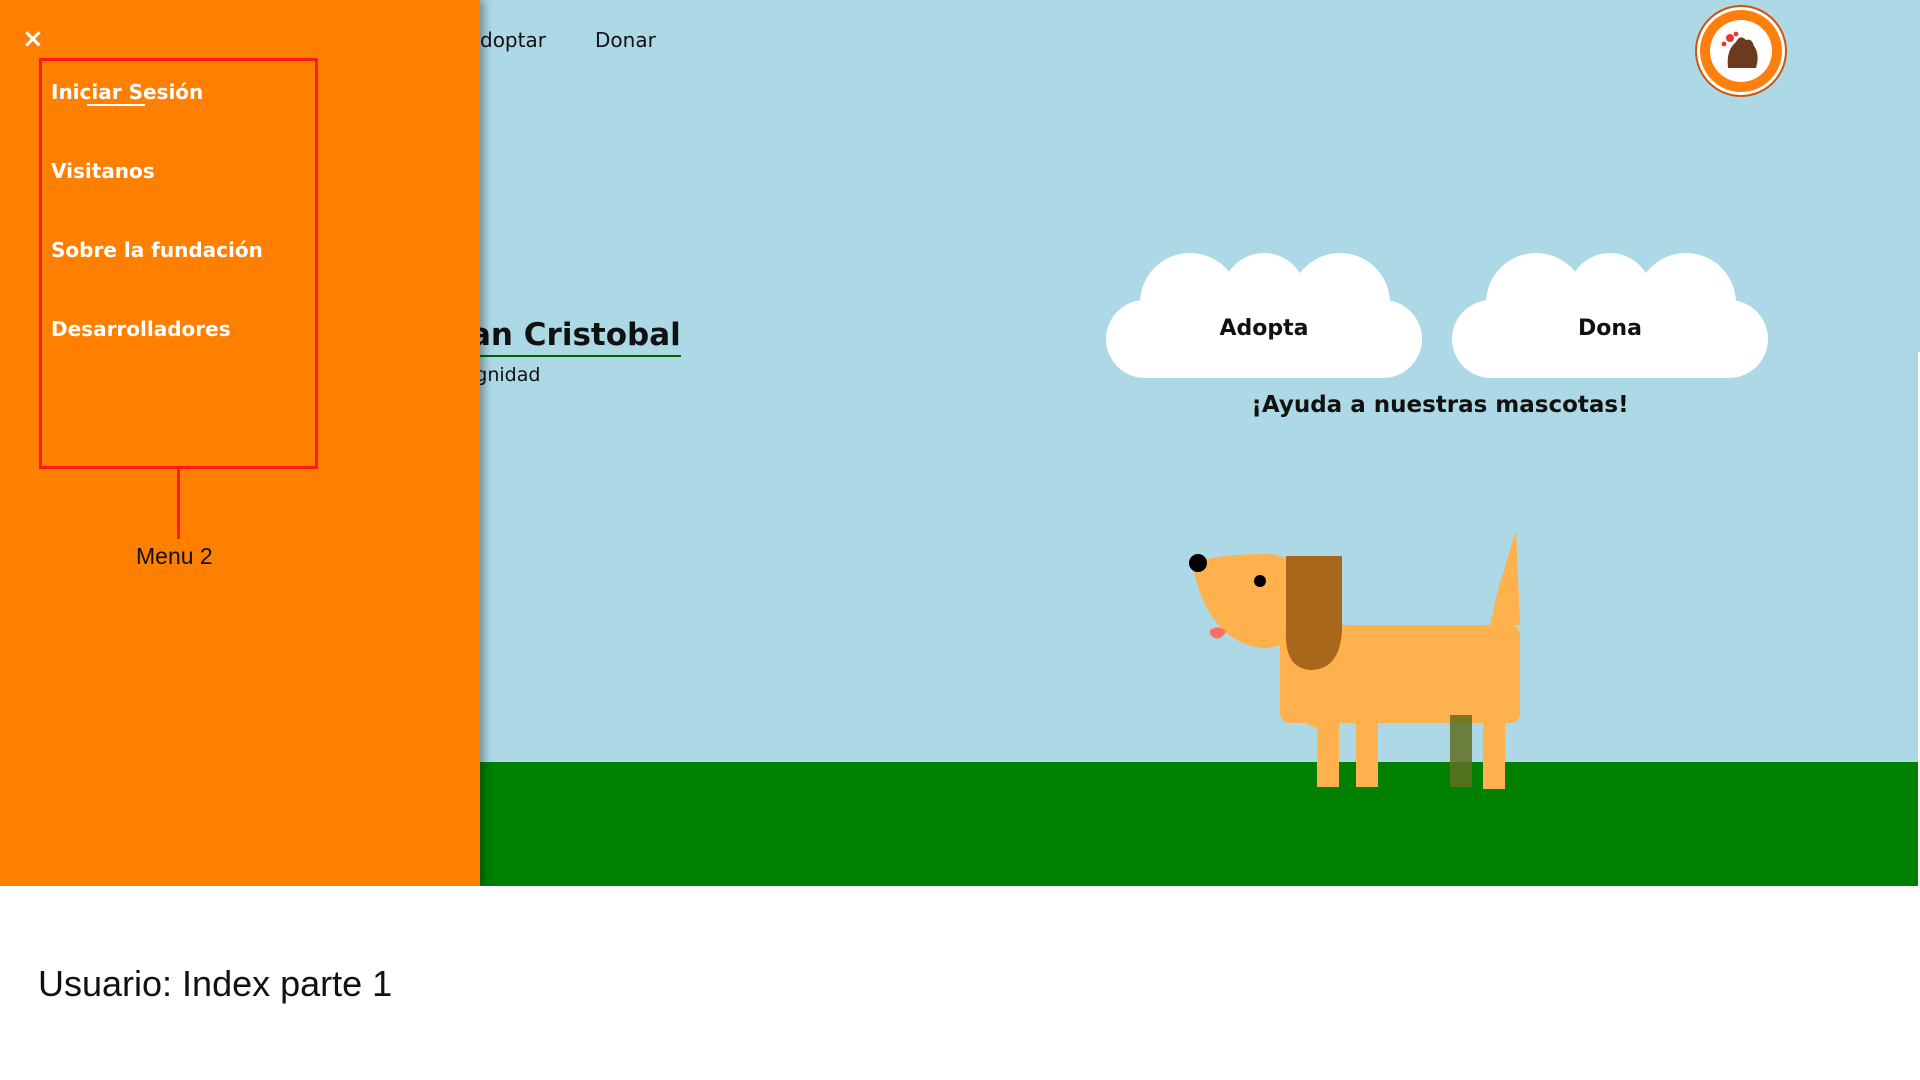 The height and width of the screenshot is (1080, 1920). I want to click on dog-illustration, so click(1354, 659).